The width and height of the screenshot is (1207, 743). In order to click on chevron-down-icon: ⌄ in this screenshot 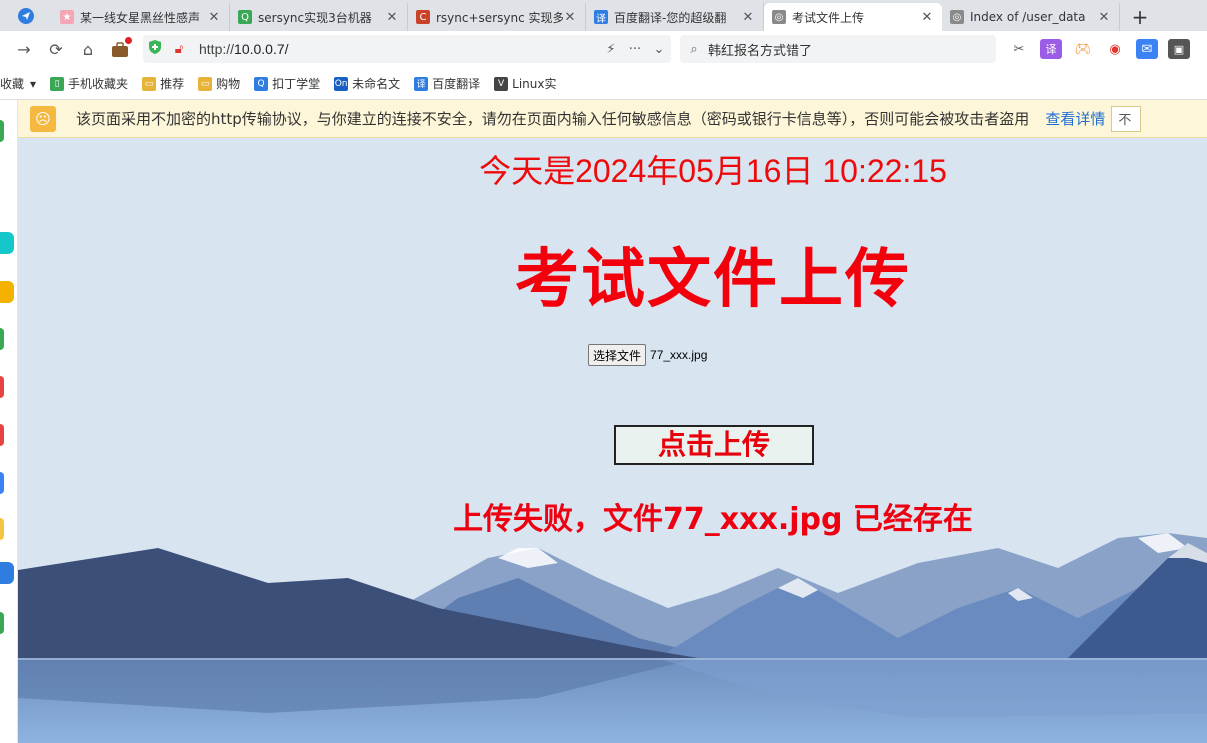, I will do `click(659, 49)`.